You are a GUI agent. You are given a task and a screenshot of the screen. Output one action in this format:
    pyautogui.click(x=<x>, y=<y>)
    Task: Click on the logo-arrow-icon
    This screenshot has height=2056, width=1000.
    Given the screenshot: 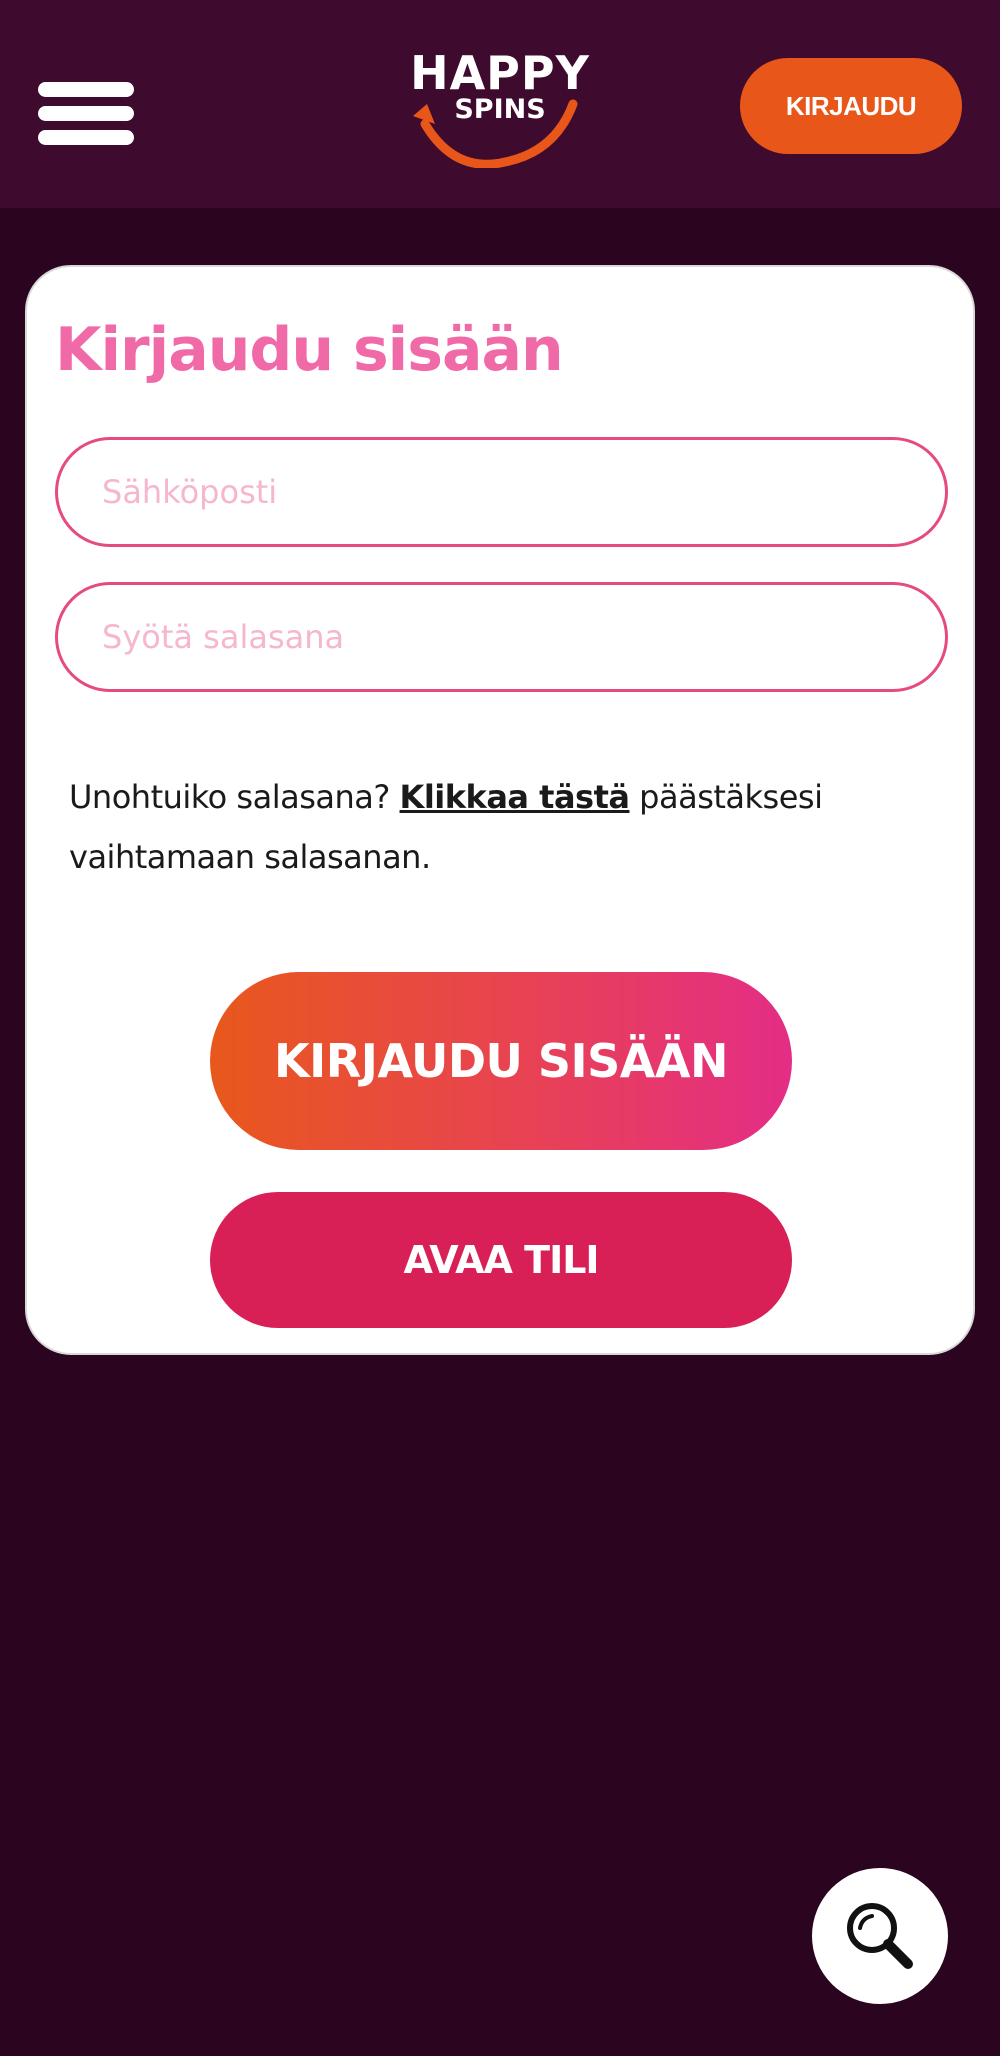 What is the action you would take?
    pyautogui.click(x=495, y=133)
    